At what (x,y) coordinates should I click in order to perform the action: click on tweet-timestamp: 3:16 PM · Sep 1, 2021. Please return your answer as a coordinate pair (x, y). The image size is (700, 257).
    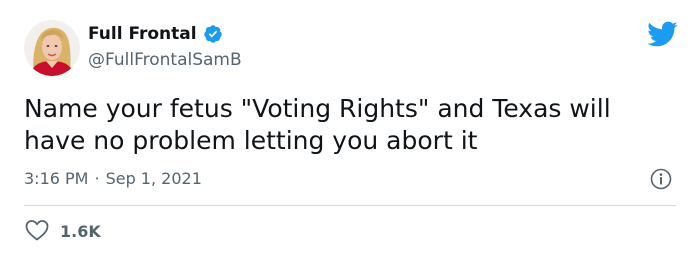
    Looking at the image, I should click on (113, 179).